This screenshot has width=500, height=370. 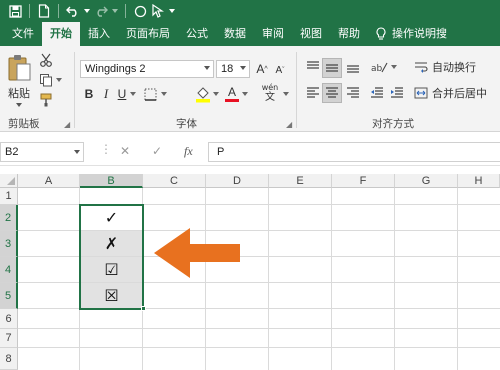 I want to click on wrap-text-button: 自动换行, so click(x=455, y=67).